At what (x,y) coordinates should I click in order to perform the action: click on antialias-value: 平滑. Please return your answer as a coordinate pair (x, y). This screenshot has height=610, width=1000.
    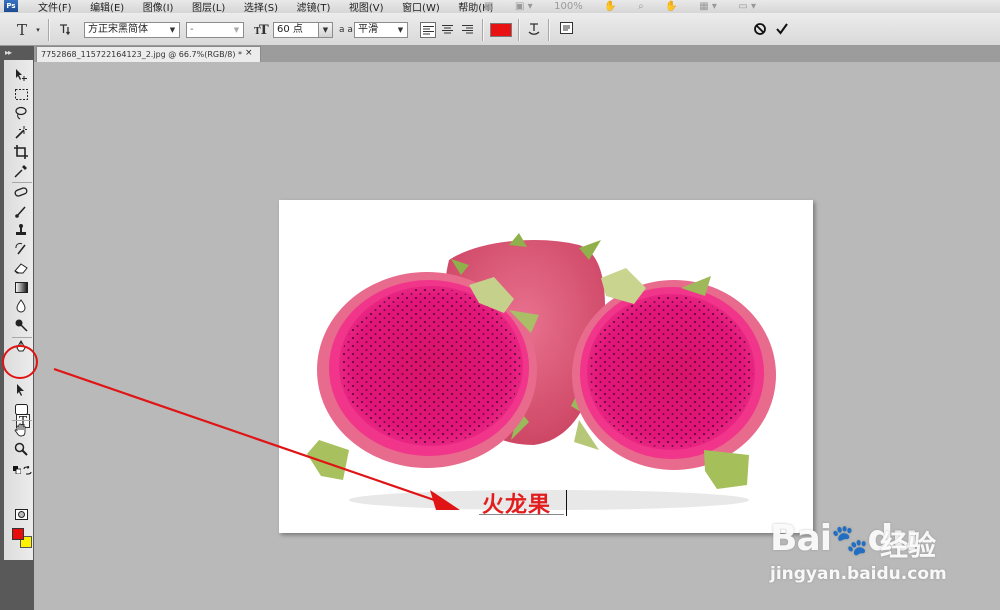
    Looking at the image, I should click on (368, 29).